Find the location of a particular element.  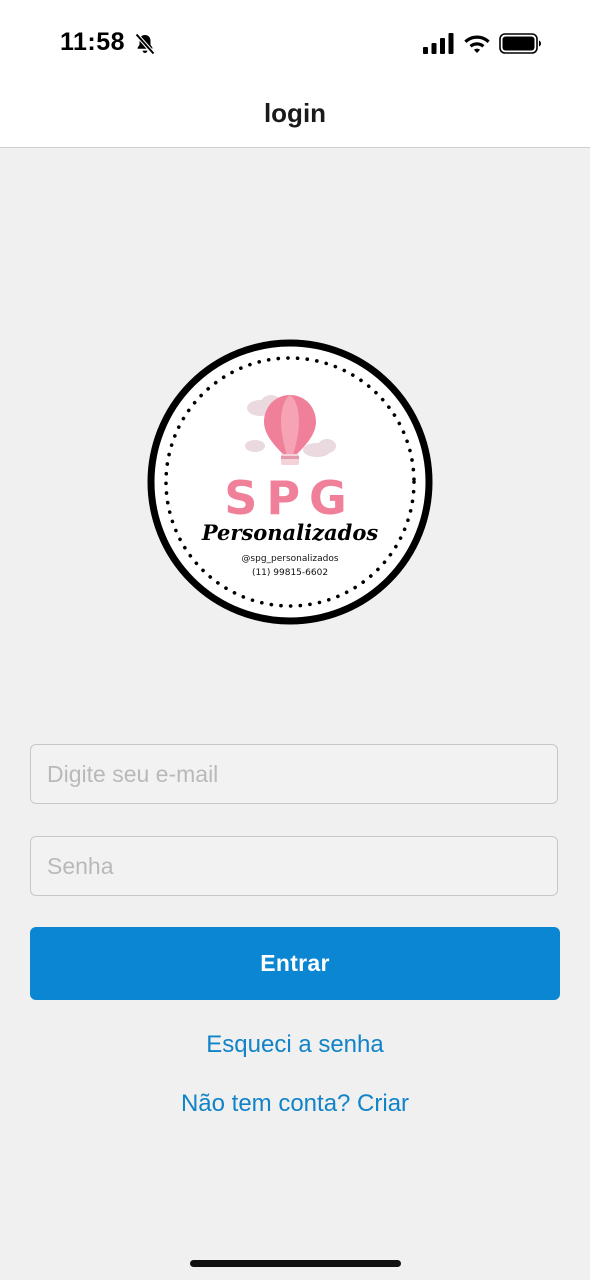

logo-name: Personalizados is located at coordinates (290, 532).